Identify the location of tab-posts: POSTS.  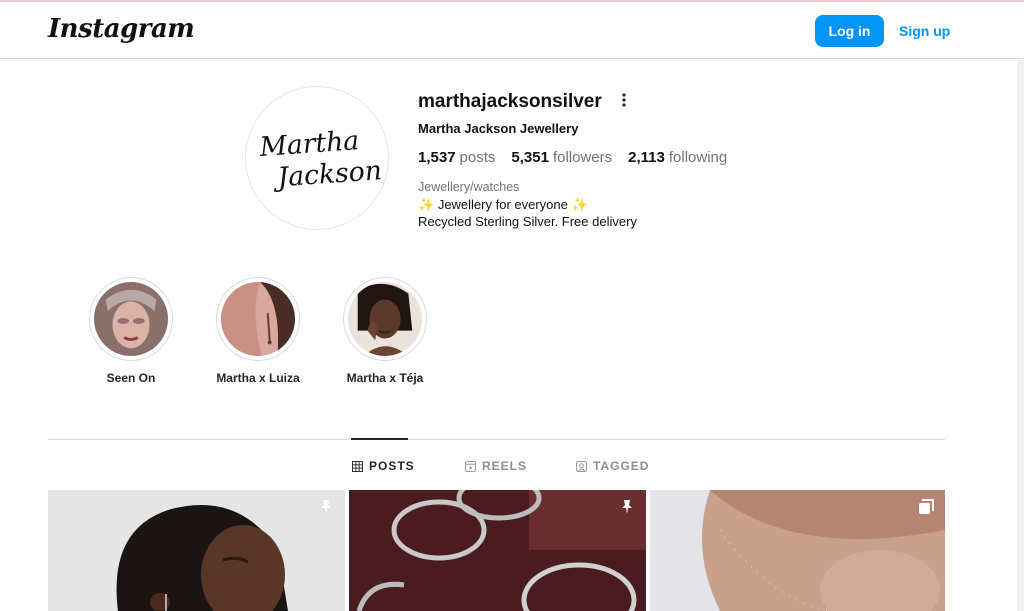
(383, 466).